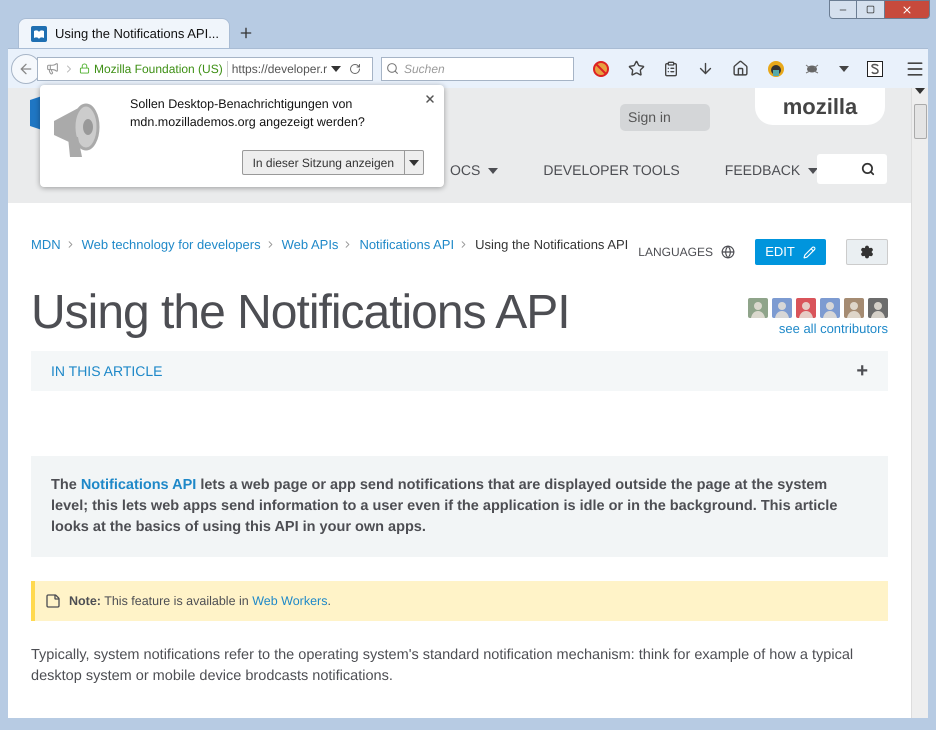 The width and height of the screenshot is (936, 730). Describe the element at coordinates (52, 68) in the screenshot. I see `megaphone-icon` at that location.